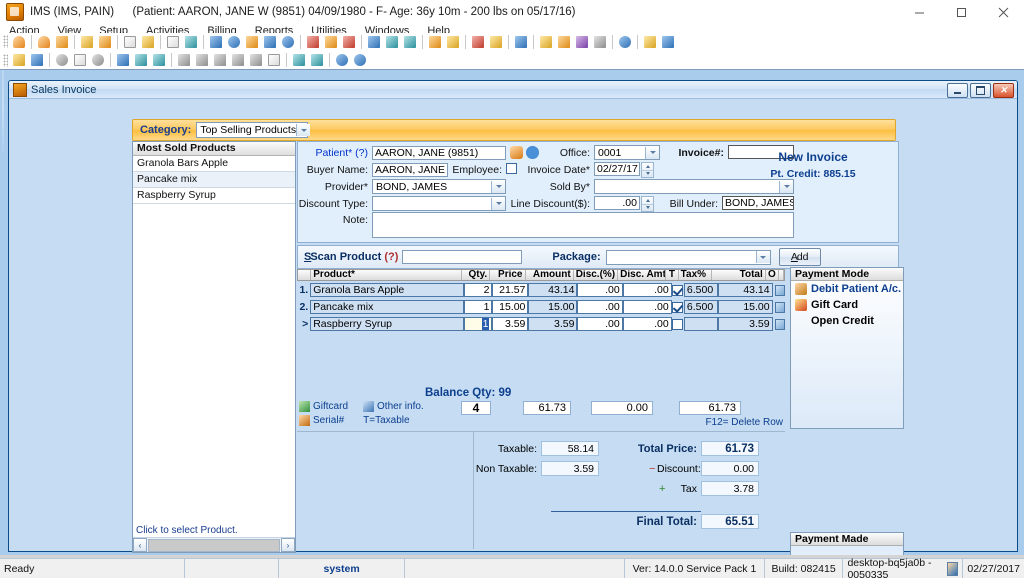 The height and width of the screenshot is (578, 1024). What do you see at coordinates (553, 324) in the screenshot?
I see `cell-amount: 3.59` at bounding box center [553, 324].